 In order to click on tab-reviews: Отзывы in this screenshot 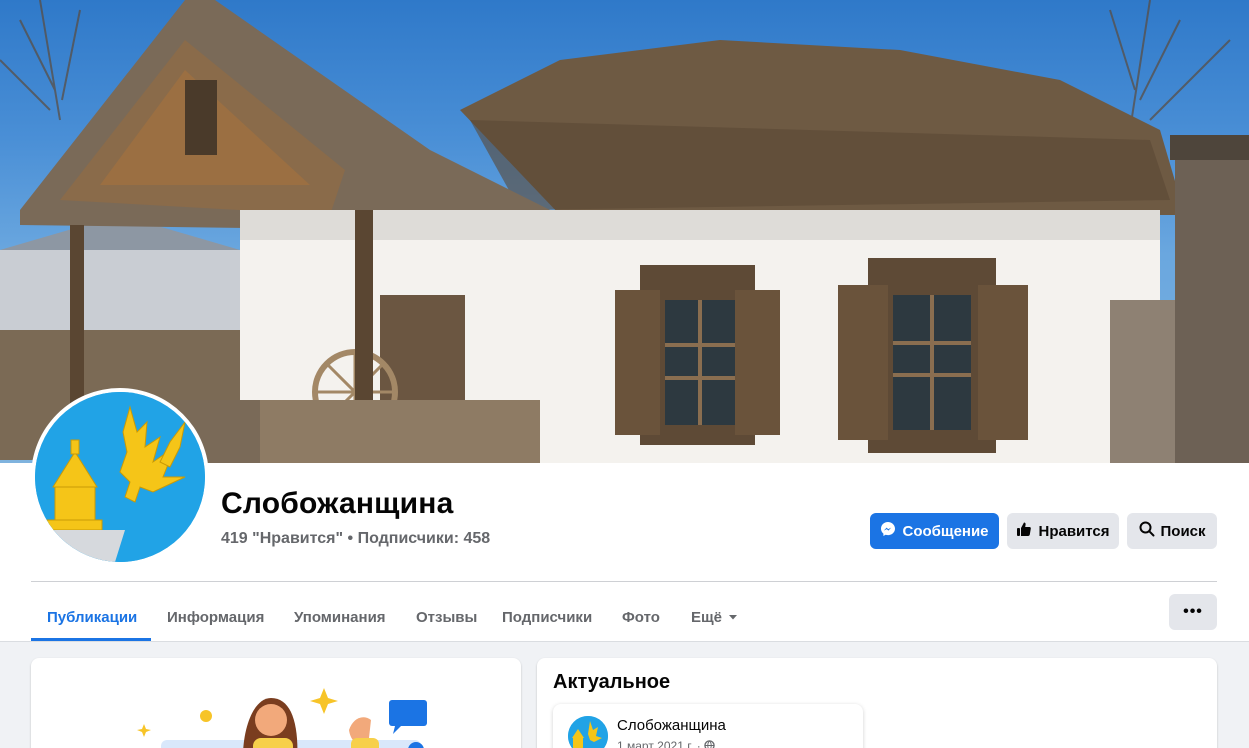, I will do `click(446, 617)`.